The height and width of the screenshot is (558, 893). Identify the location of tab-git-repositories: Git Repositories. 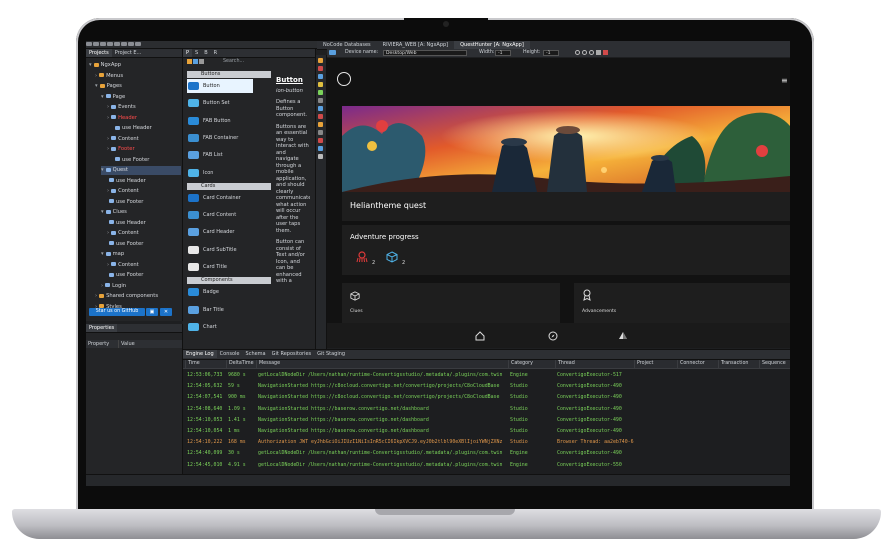
(292, 354).